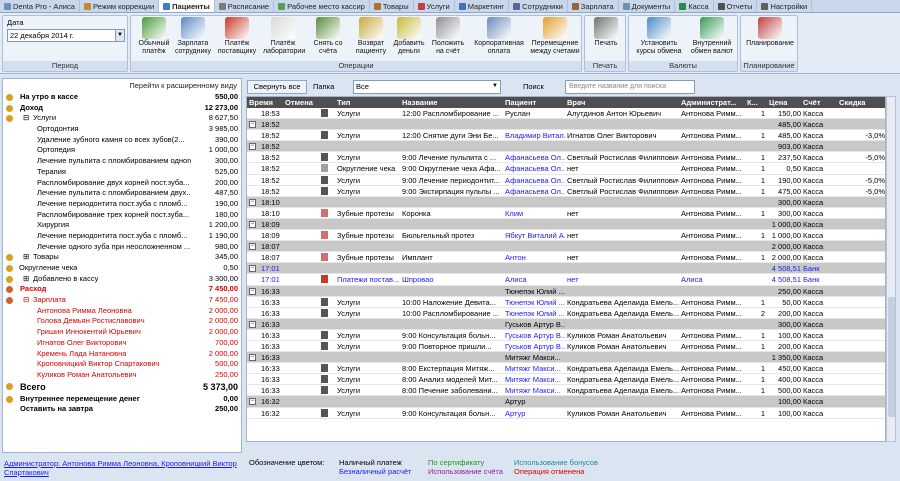 This screenshot has height=481, width=900. Describe the element at coordinates (120, 6) in the screenshot. I see `tab-item: Режим коррекции` at that location.